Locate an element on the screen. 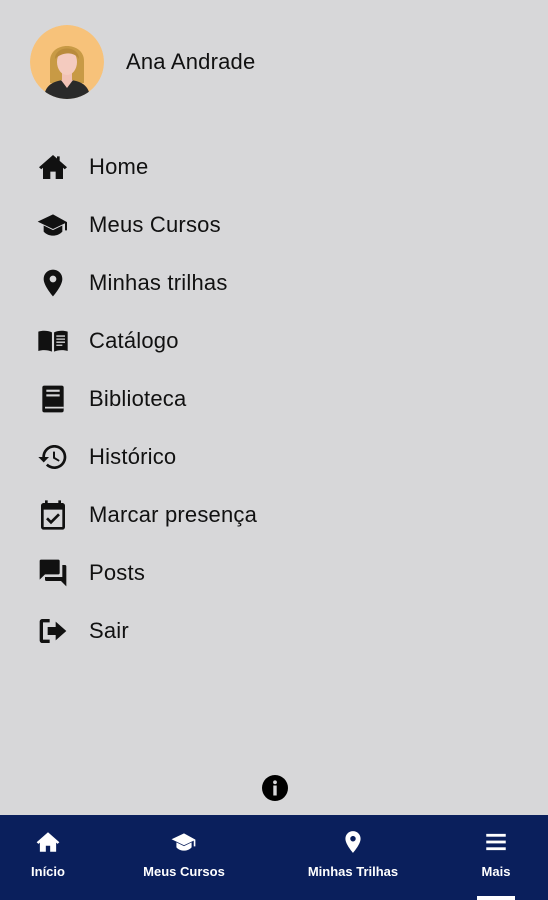  calendar-check-icon is located at coordinates (53, 515).